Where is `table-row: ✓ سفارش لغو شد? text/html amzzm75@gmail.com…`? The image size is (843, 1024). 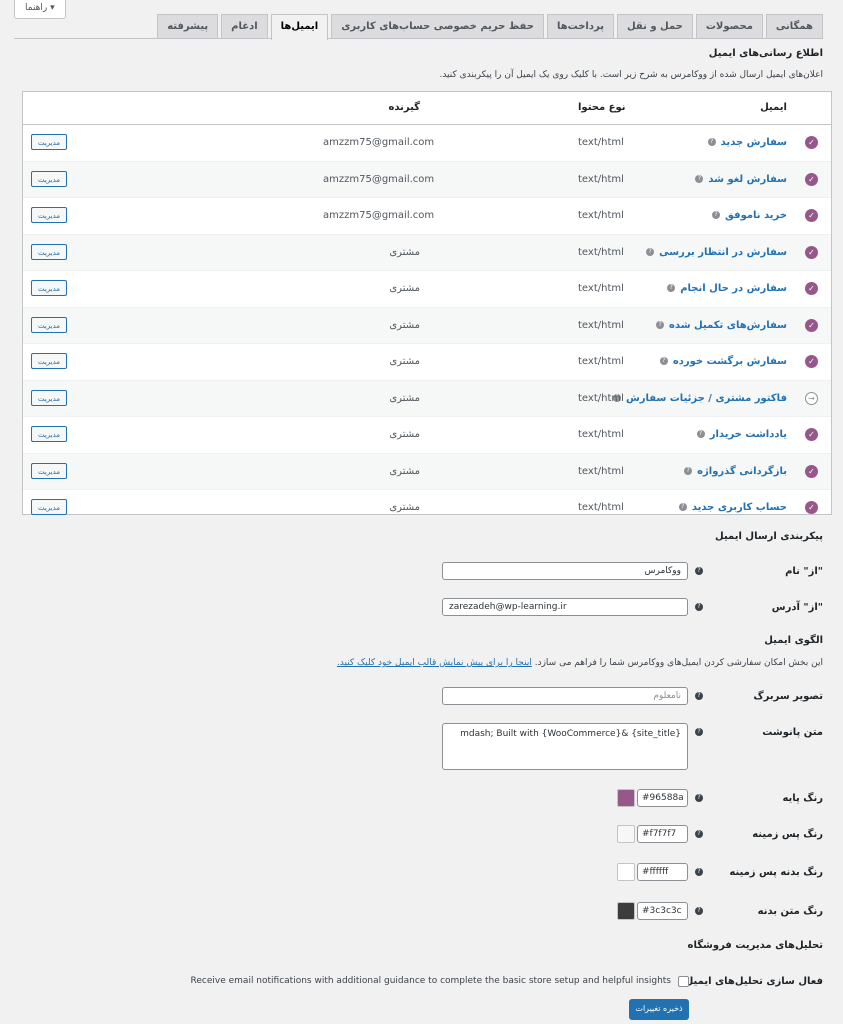
table-row: ✓ سفارش لغو شد? text/html amzzm75@gmail.com… is located at coordinates (427, 179).